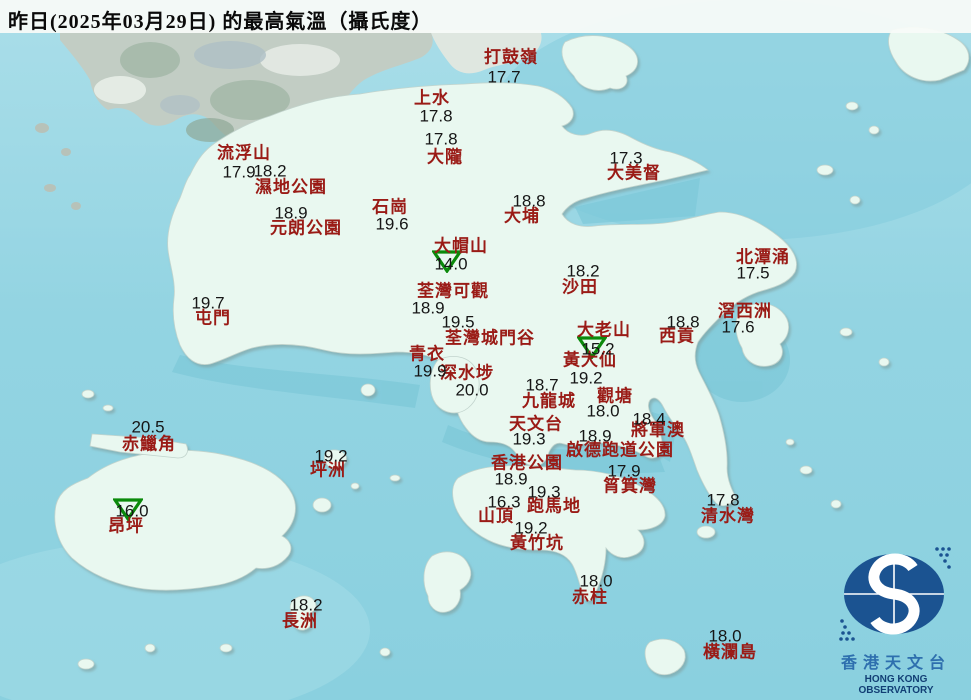  What do you see at coordinates (300, 621) in the screenshot?
I see `station-name-label: 長洲` at bounding box center [300, 621].